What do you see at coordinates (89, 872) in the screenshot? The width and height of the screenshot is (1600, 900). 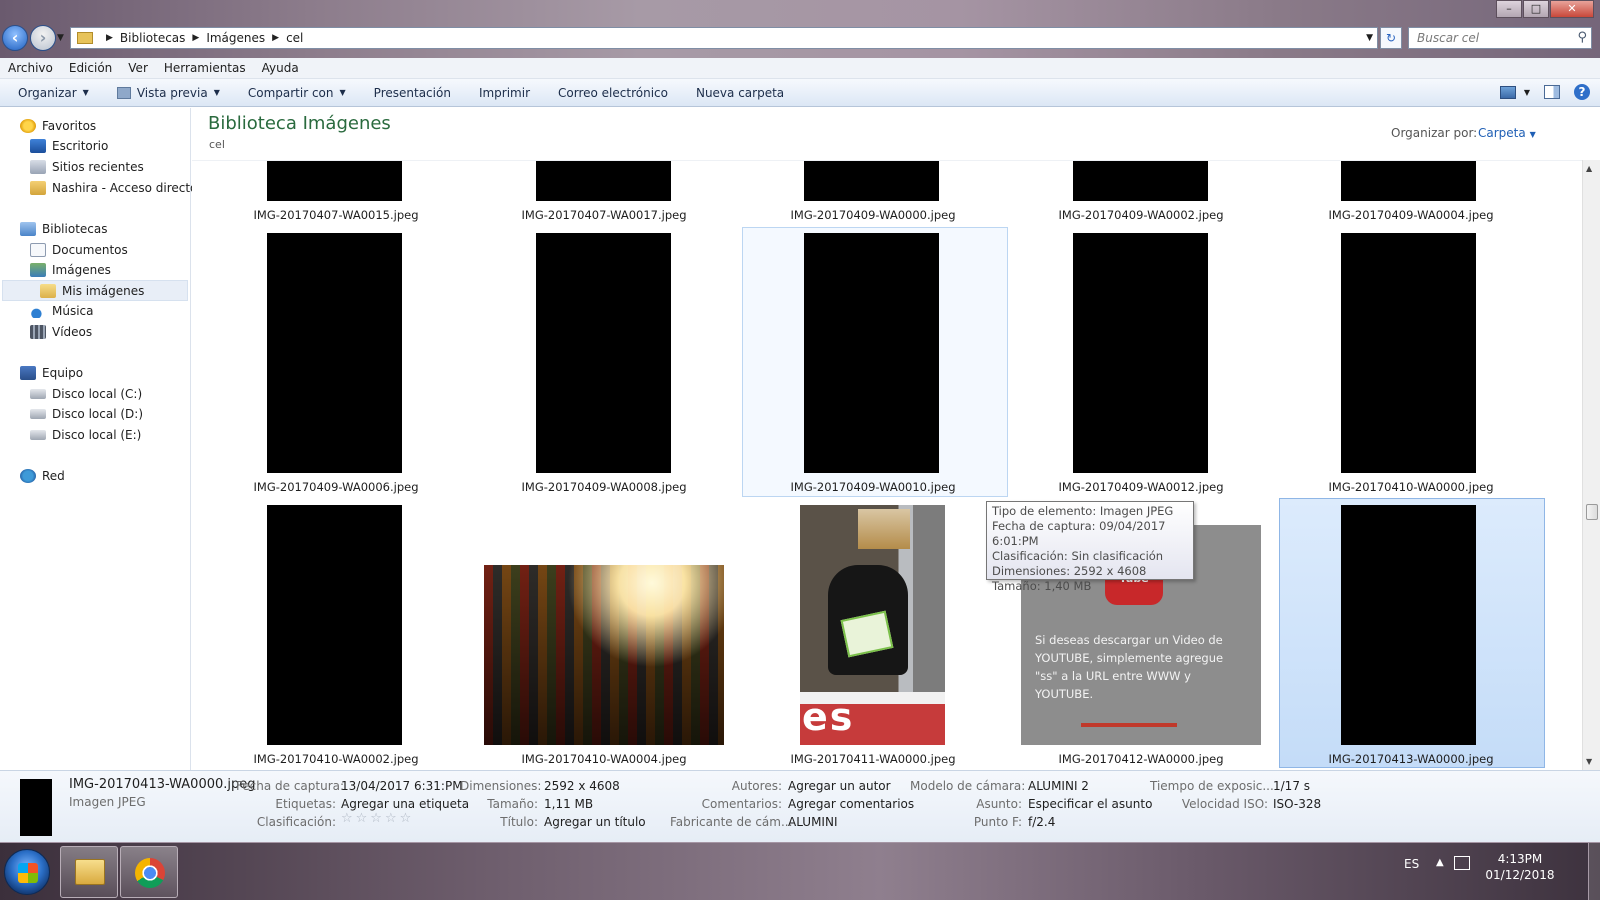 I see `taskbar-explorer-button` at bounding box center [89, 872].